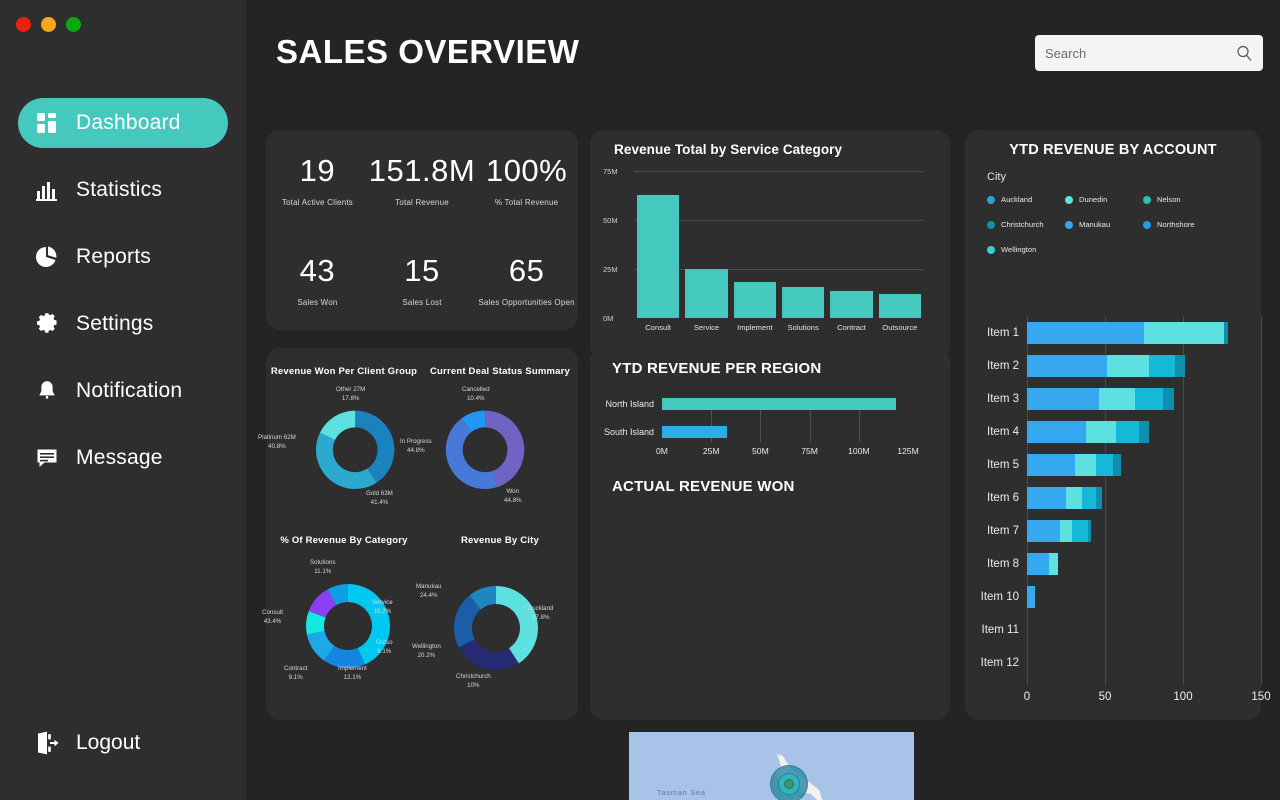 This screenshot has width=1280, height=800. Describe the element at coordinates (73, 24) in the screenshot. I see `maximize-window-button` at that location.